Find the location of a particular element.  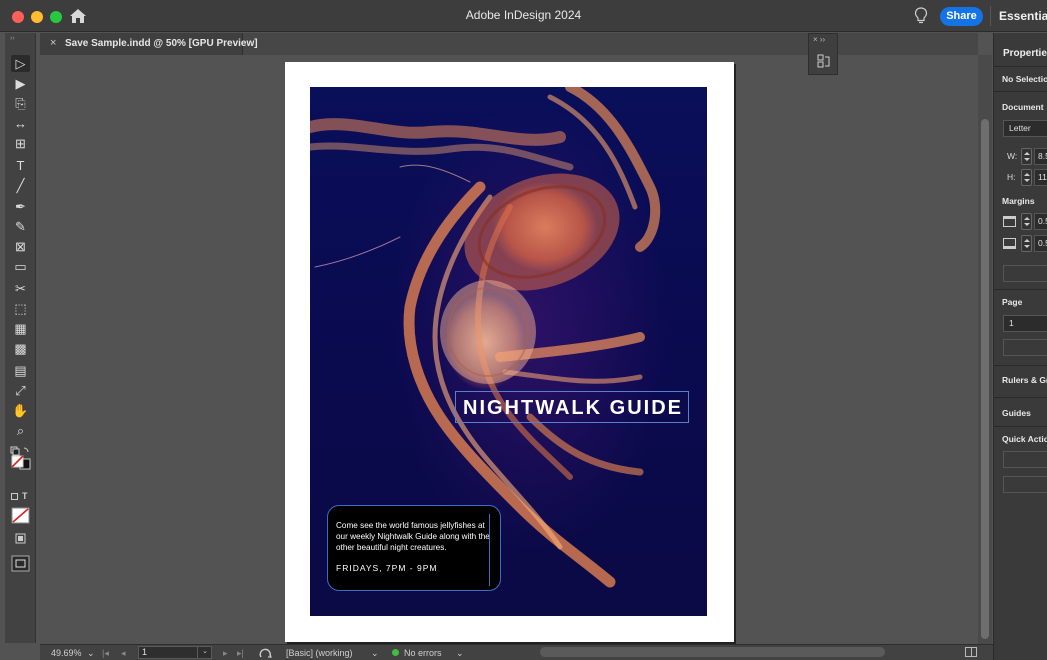

scissors-tool-icon: ✂ is located at coordinates (20, 288).